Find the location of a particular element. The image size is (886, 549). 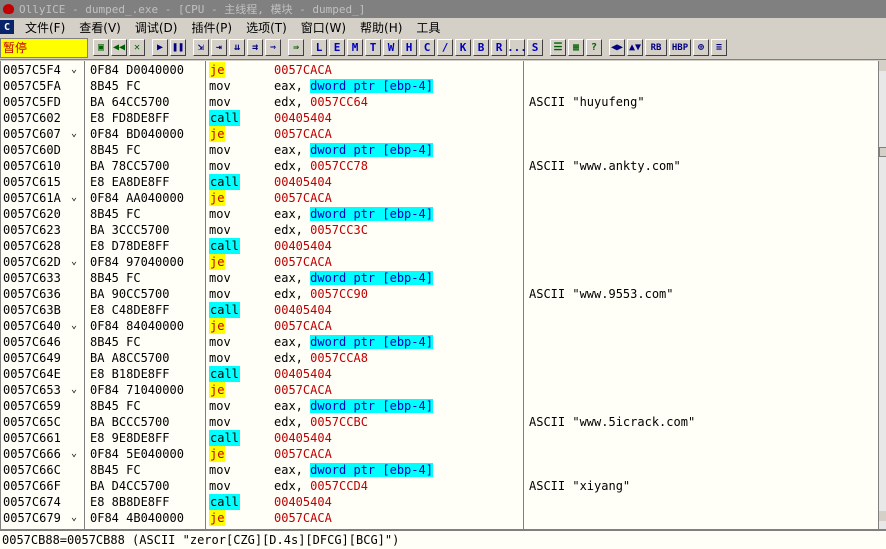

menu-lines-icon: ≡ is located at coordinates (719, 47).